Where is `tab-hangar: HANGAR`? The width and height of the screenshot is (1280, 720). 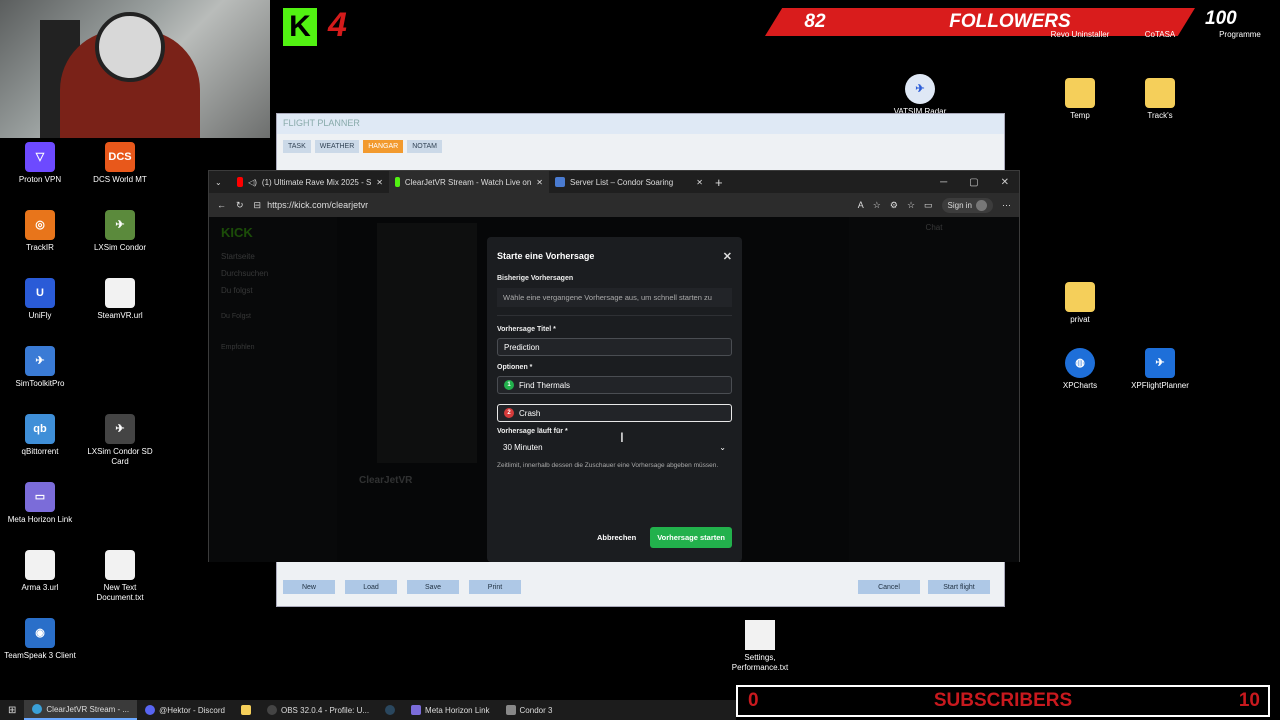
tab-hangar: HANGAR is located at coordinates (383, 146).